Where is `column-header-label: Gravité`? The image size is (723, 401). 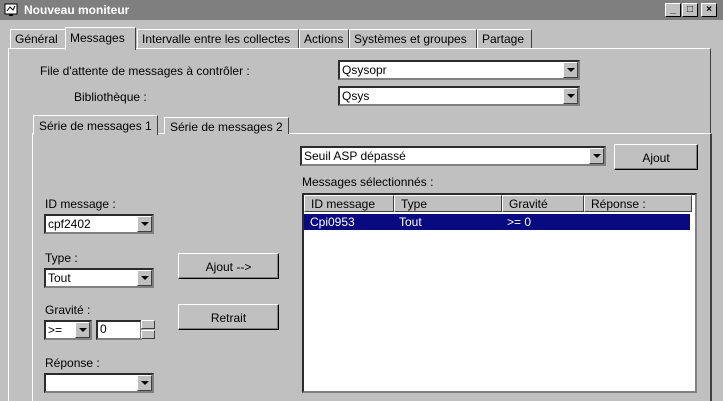 column-header-label: Gravité is located at coordinates (528, 204).